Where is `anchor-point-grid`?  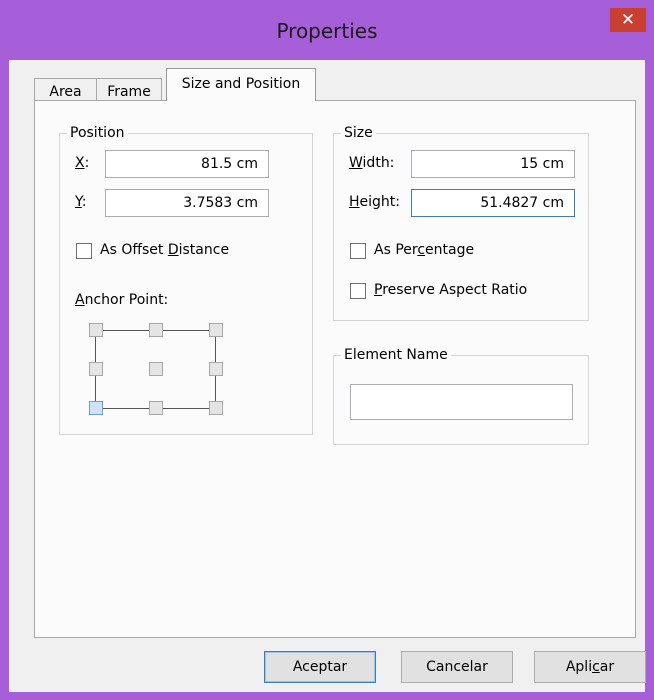 anchor-point-grid is located at coordinates (159, 373).